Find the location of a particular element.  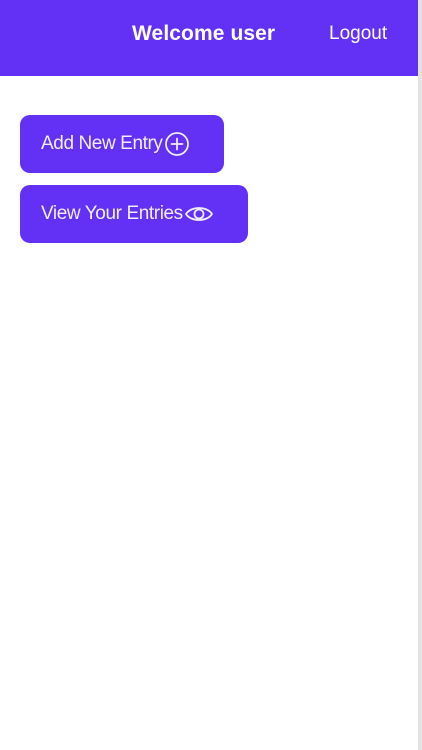

plus-circle-icon is located at coordinates (177, 144).